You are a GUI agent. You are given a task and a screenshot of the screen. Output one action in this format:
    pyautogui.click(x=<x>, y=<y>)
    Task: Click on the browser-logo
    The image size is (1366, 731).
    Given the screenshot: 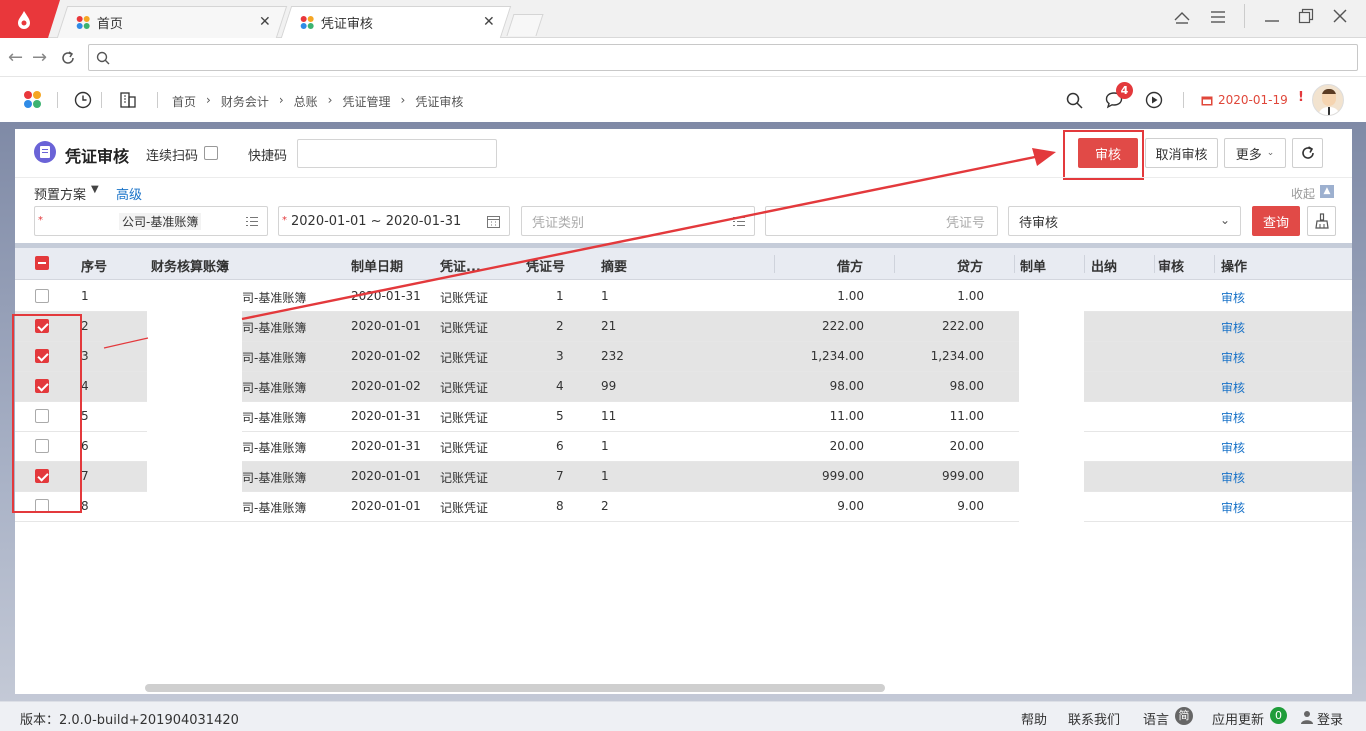 What is the action you would take?
    pyautogui.click(x=30, y=19)
    